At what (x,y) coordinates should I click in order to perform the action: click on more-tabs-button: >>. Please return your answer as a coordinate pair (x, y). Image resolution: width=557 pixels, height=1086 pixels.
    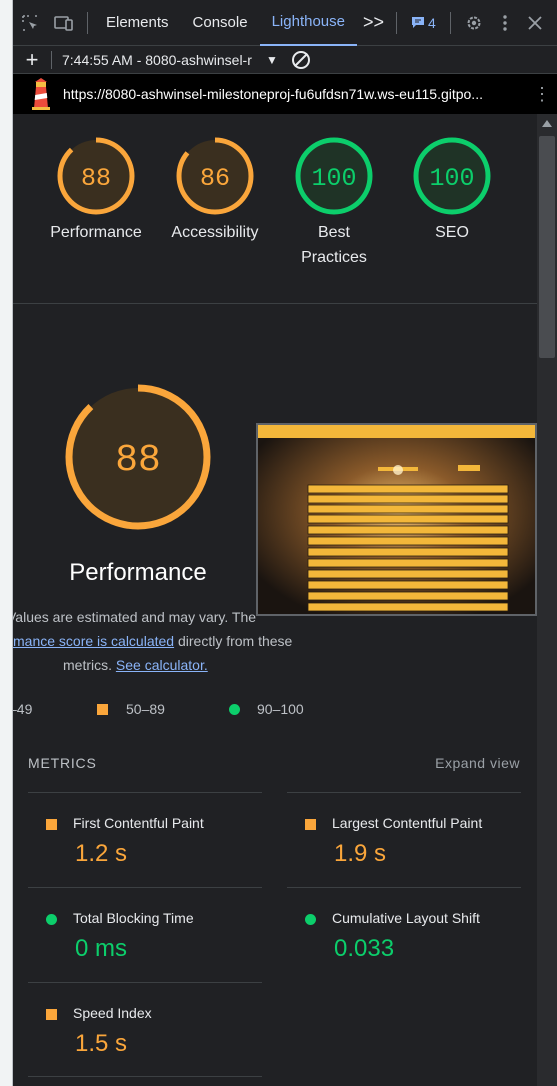
    Looking at the image, I should click on (373, 23).